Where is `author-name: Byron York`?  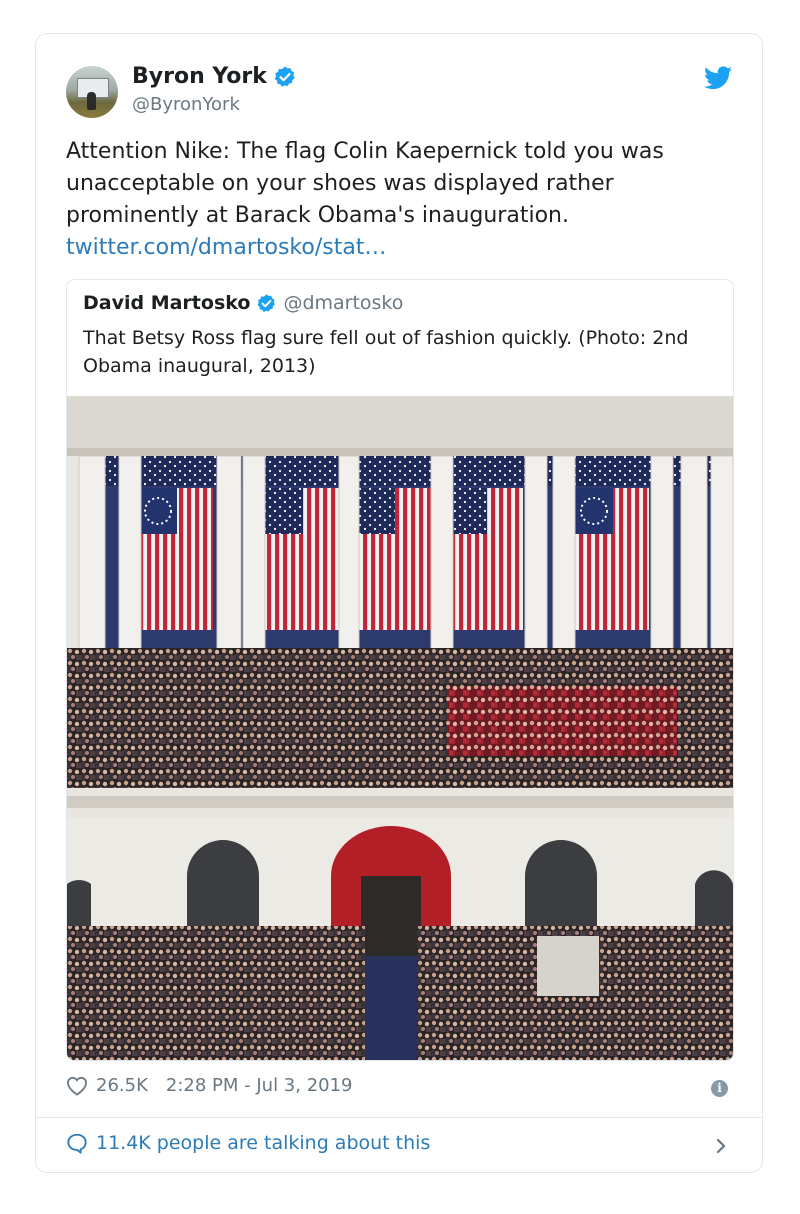
author-name: Byron York is located at coordinates (199, 76).